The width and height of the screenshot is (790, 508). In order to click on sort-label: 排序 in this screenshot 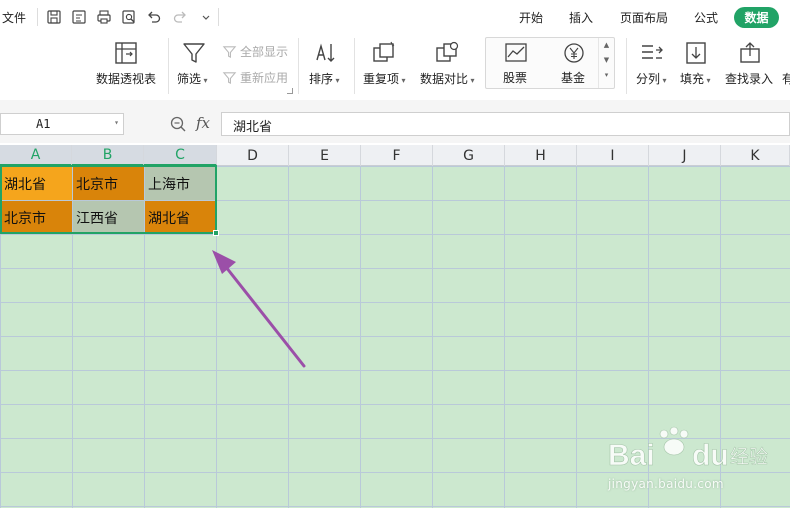, I will do `click(321, 79)`.